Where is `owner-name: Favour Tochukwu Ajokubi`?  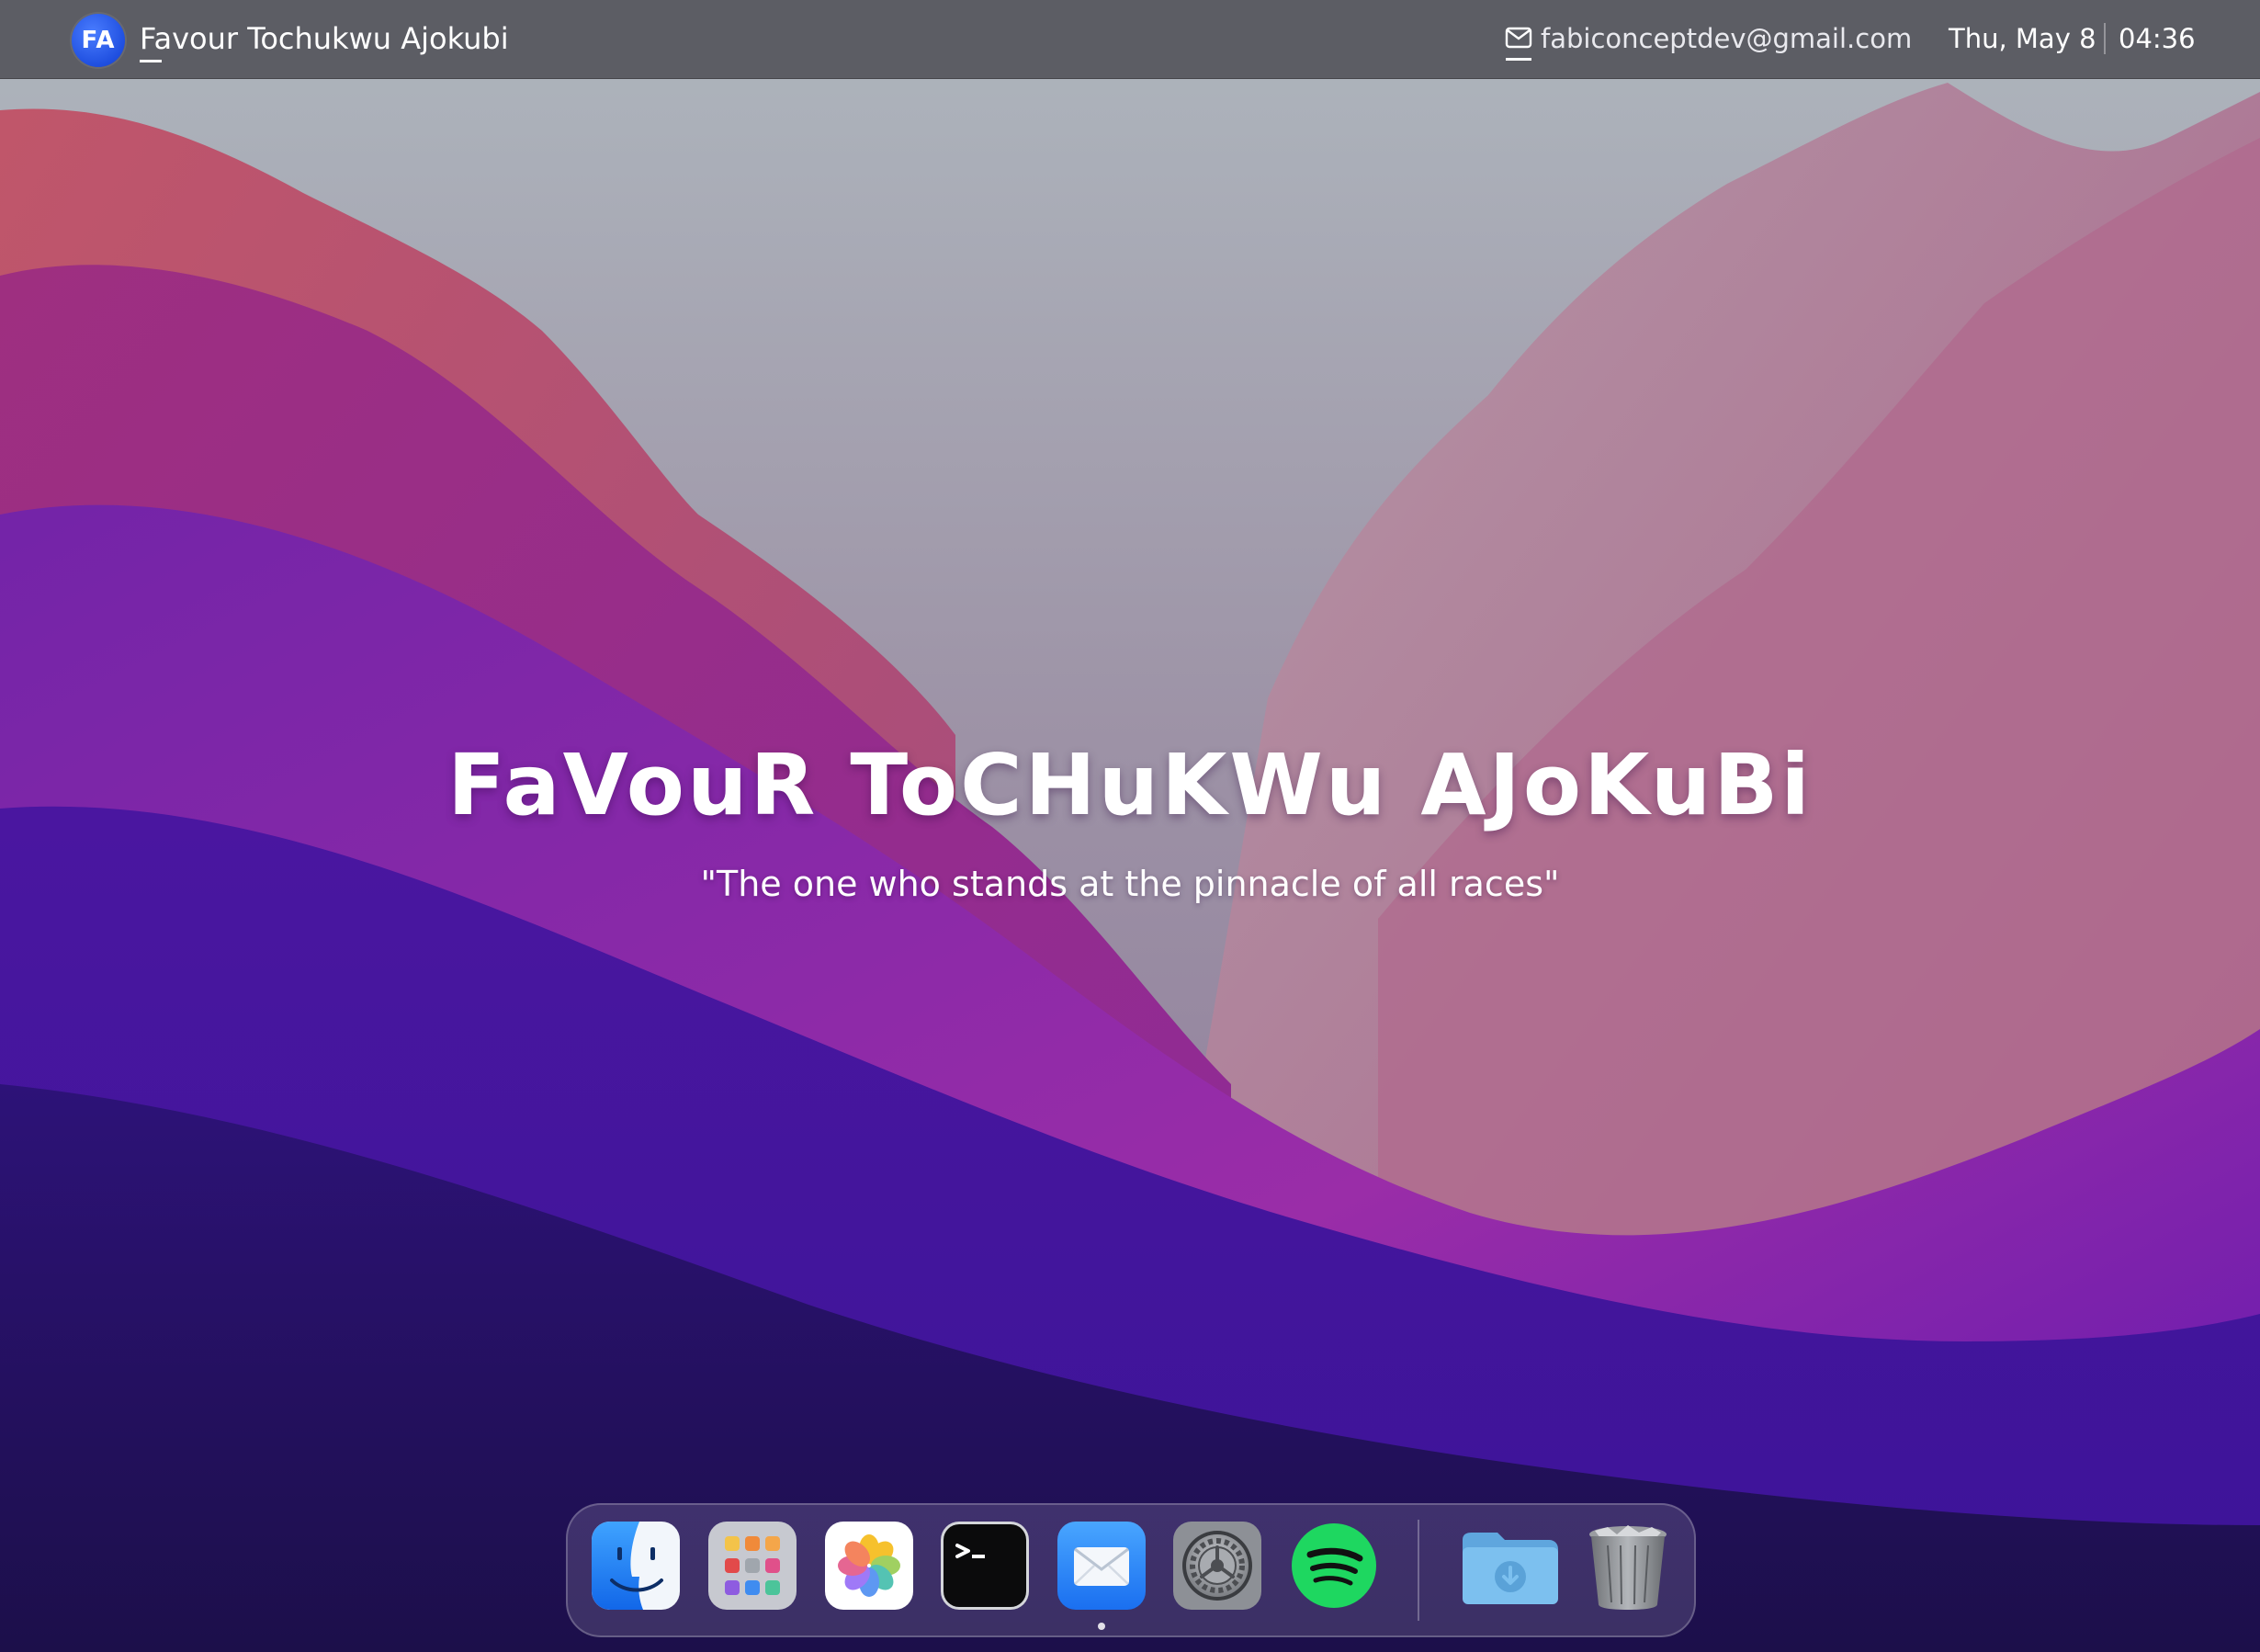
owner-name: Favour Tochukwu Ajokubi is located at coordinates (324, 38).